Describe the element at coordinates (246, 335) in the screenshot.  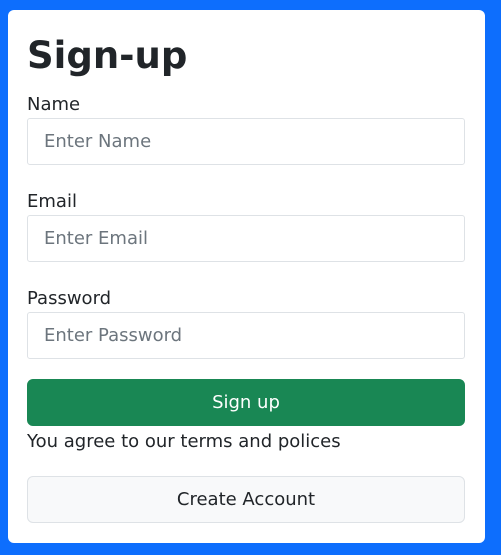
I see `password-input` at that location.